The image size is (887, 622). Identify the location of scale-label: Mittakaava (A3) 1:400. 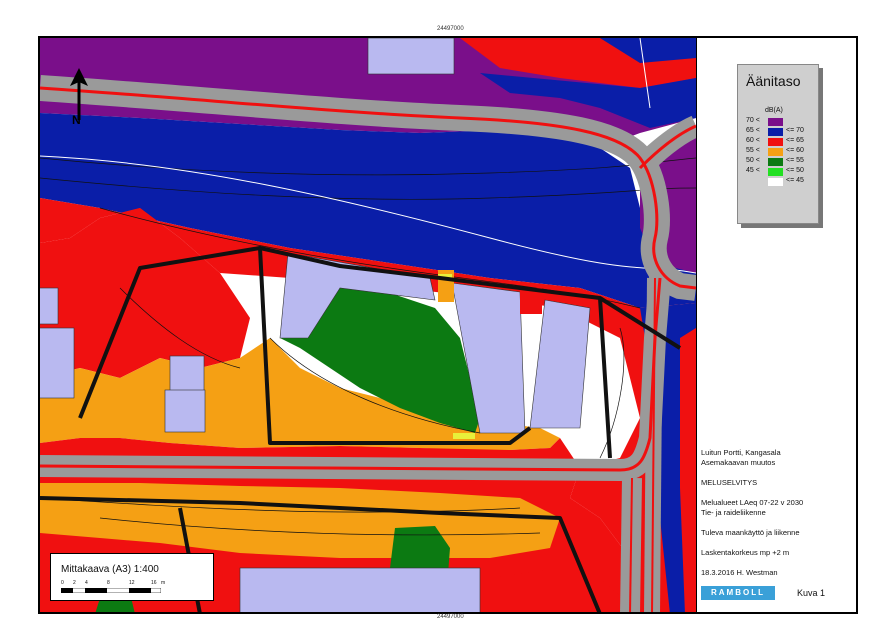
(110, 569).